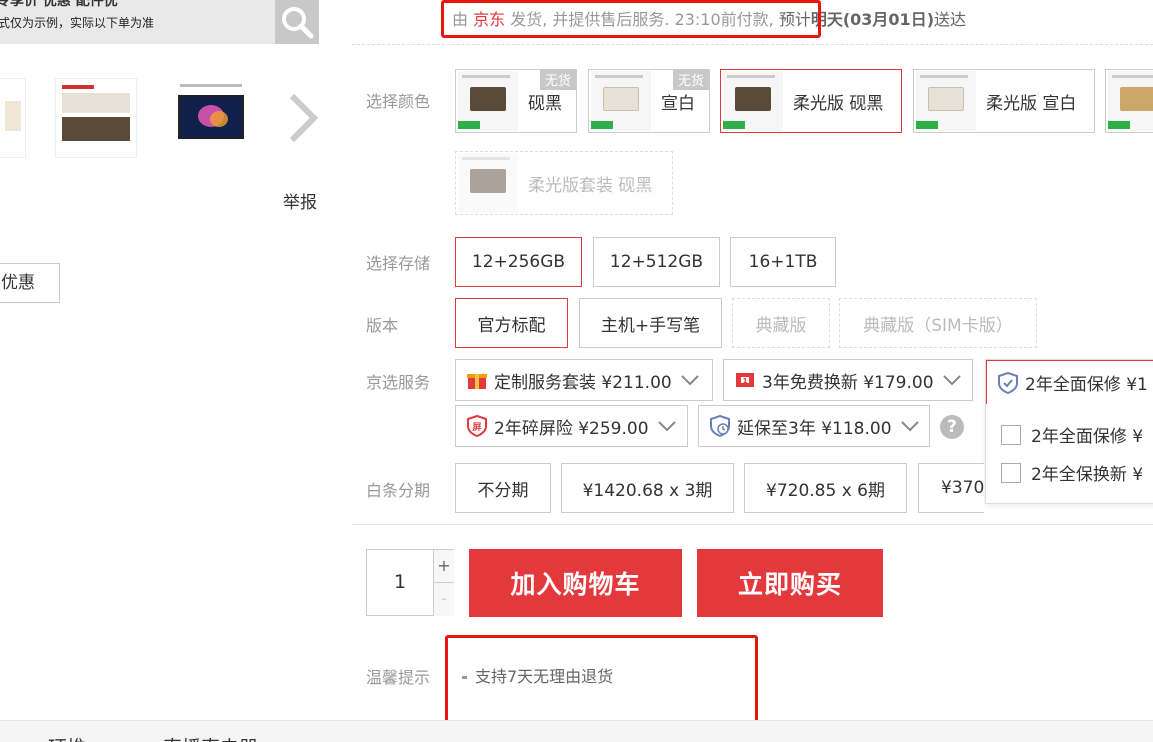 The height and width of the screenshot is (742, 1153). I want to click on storage-option-512: 12+512GB, so click(656, 262).